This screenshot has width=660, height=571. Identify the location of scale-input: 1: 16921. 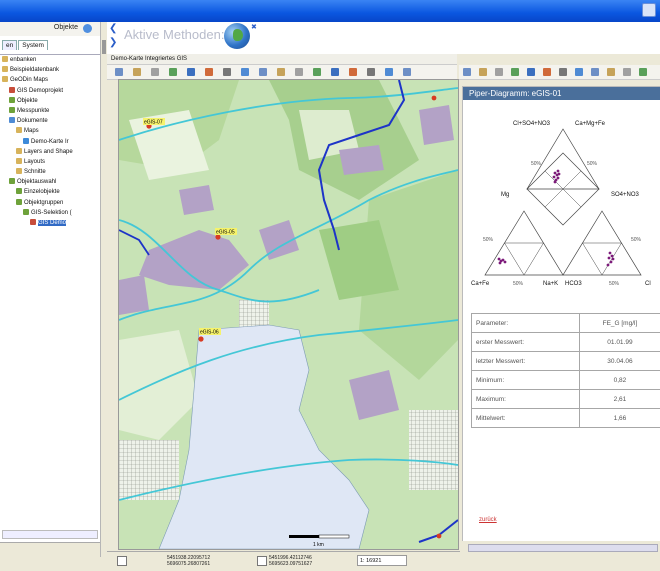
(382, 560).